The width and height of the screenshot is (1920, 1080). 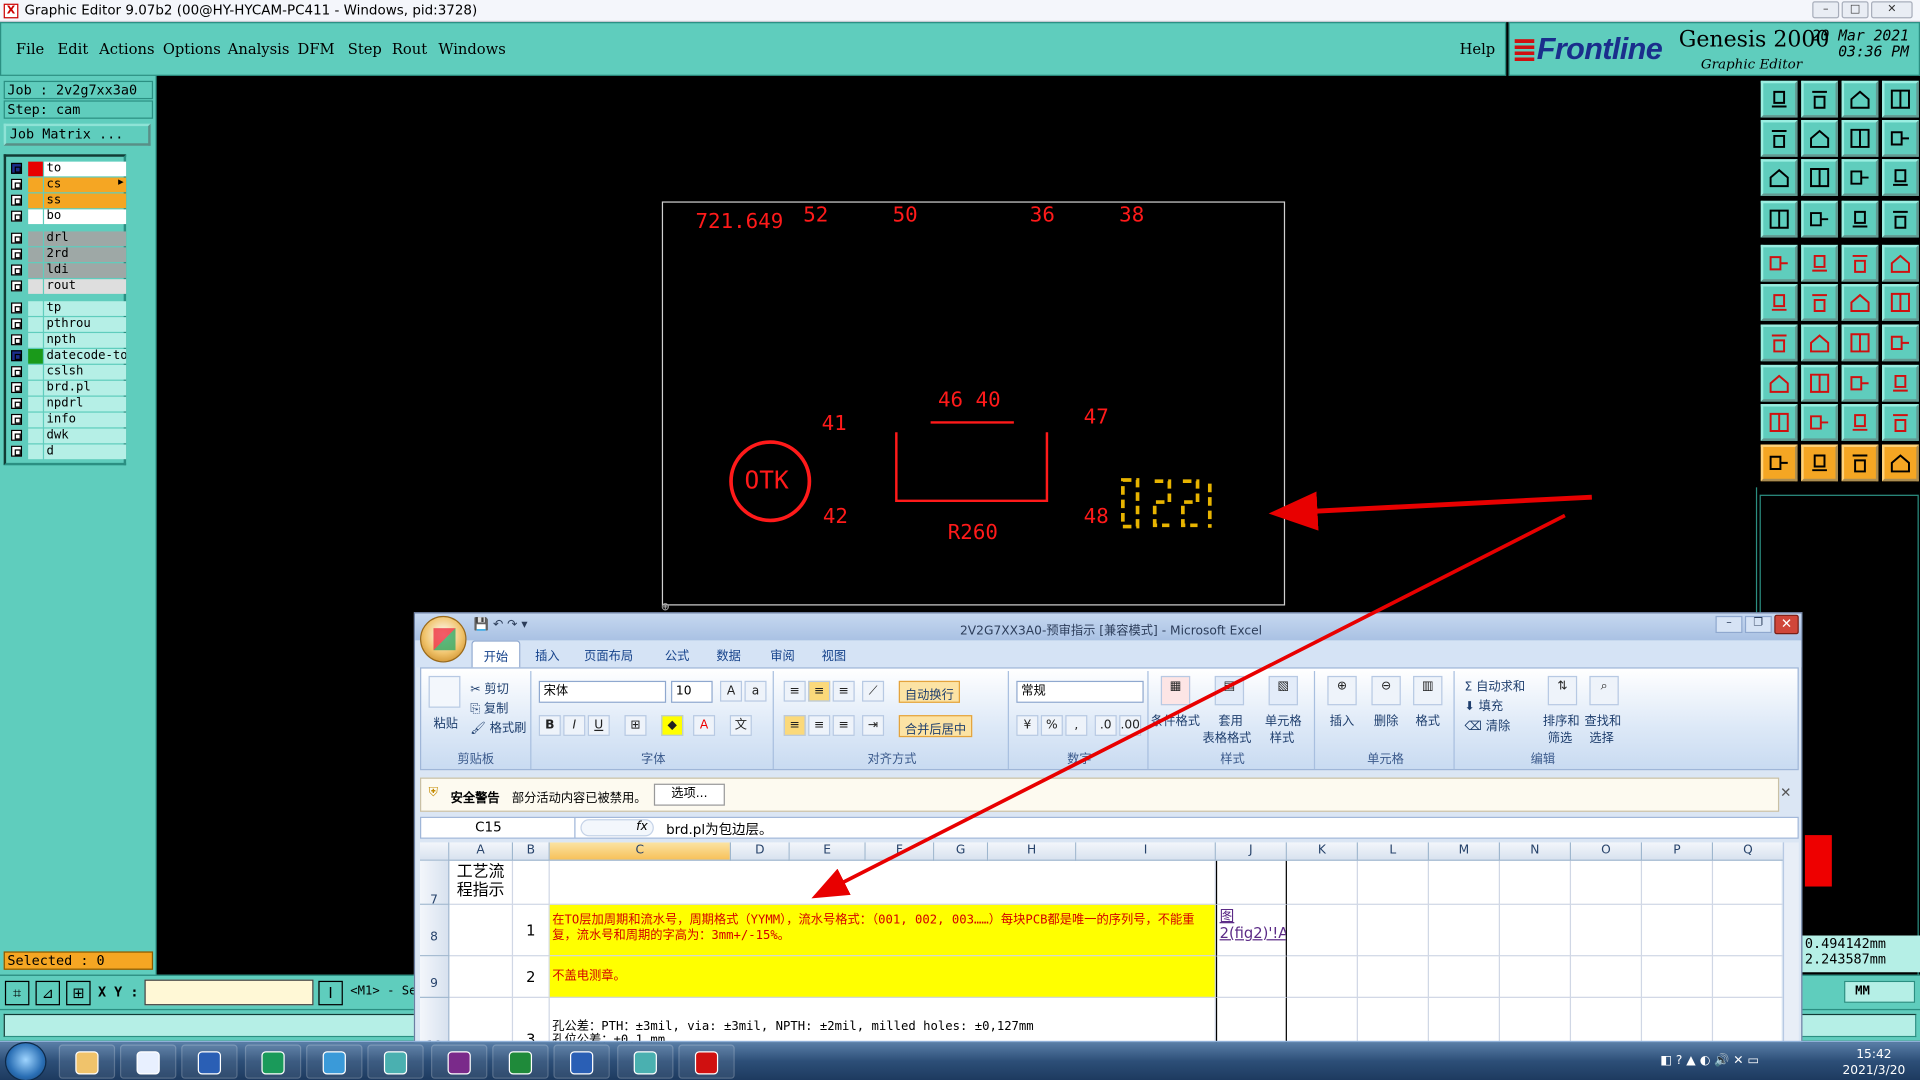 What do you see at coordinates (1076, 725) in the screenshot?
I see `comma-icon: ,` at bounding box center [1076, 725].